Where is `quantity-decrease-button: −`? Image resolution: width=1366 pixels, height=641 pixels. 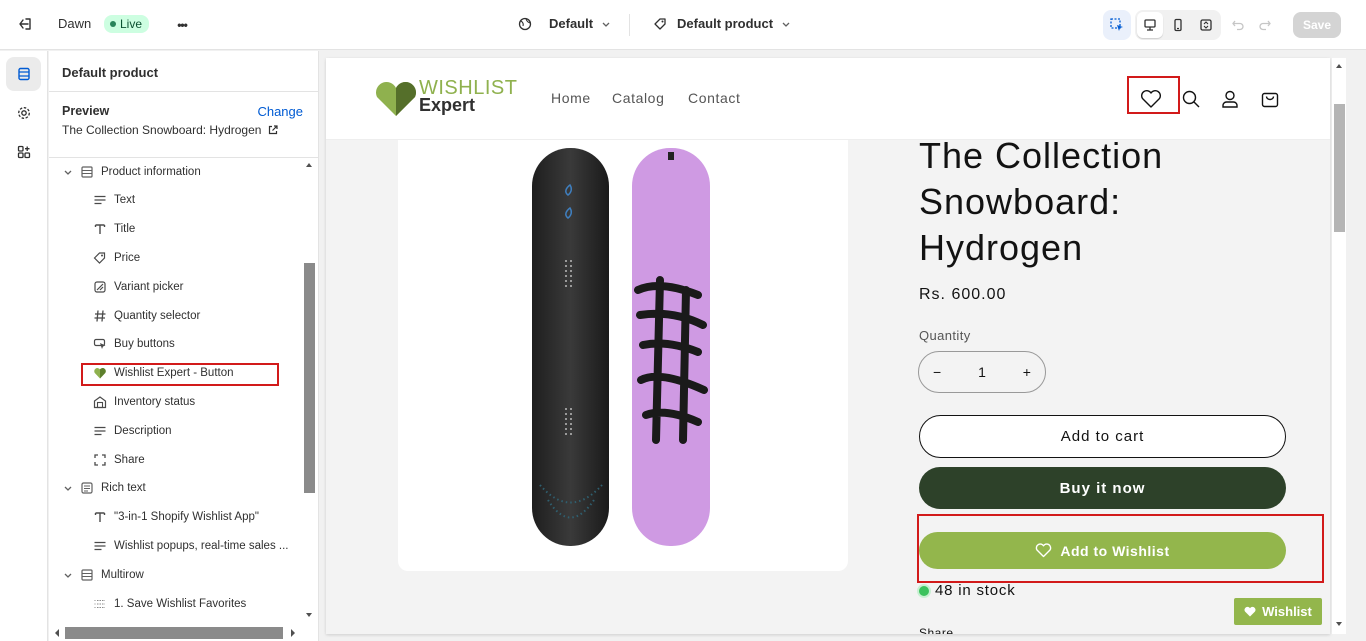
quantity-decrease-button: − is located at coordinates (937, 372).